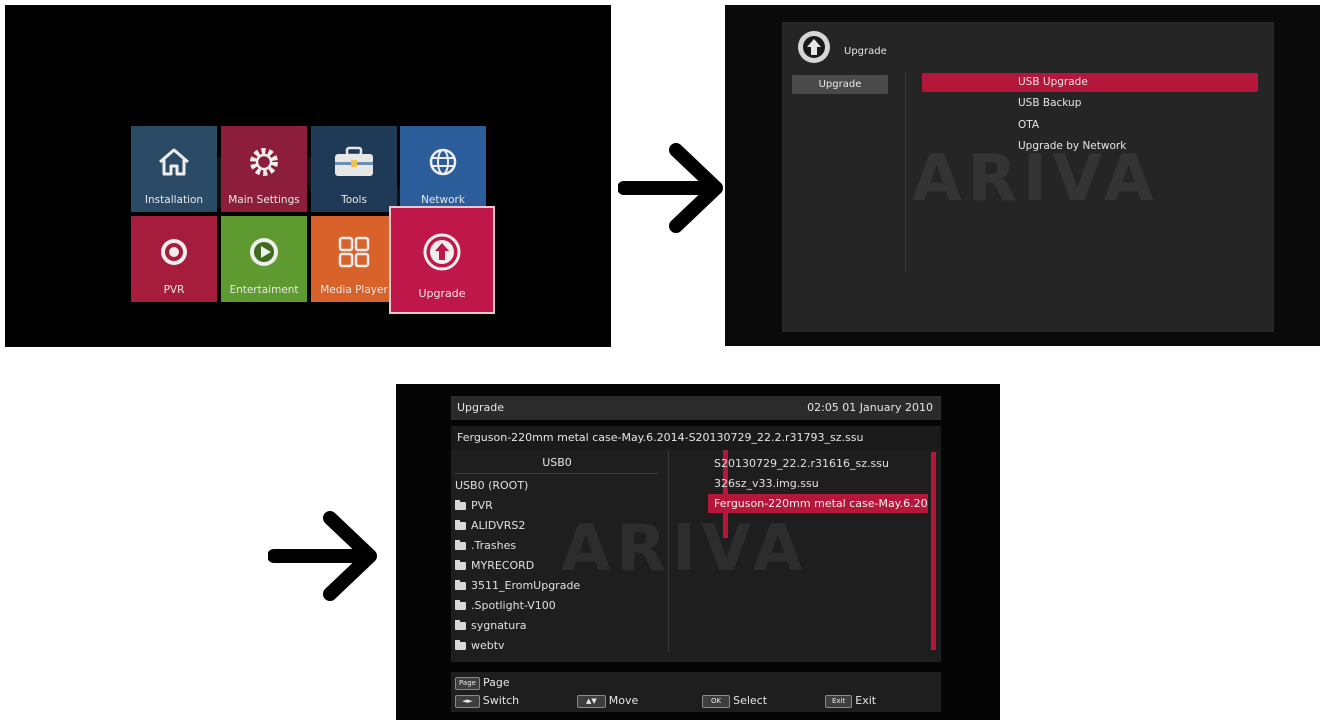  What do you see at coordinates (1090, 125) in the screenshot?
I see `option-ota: OTA` at bounding box center [1090, 125].